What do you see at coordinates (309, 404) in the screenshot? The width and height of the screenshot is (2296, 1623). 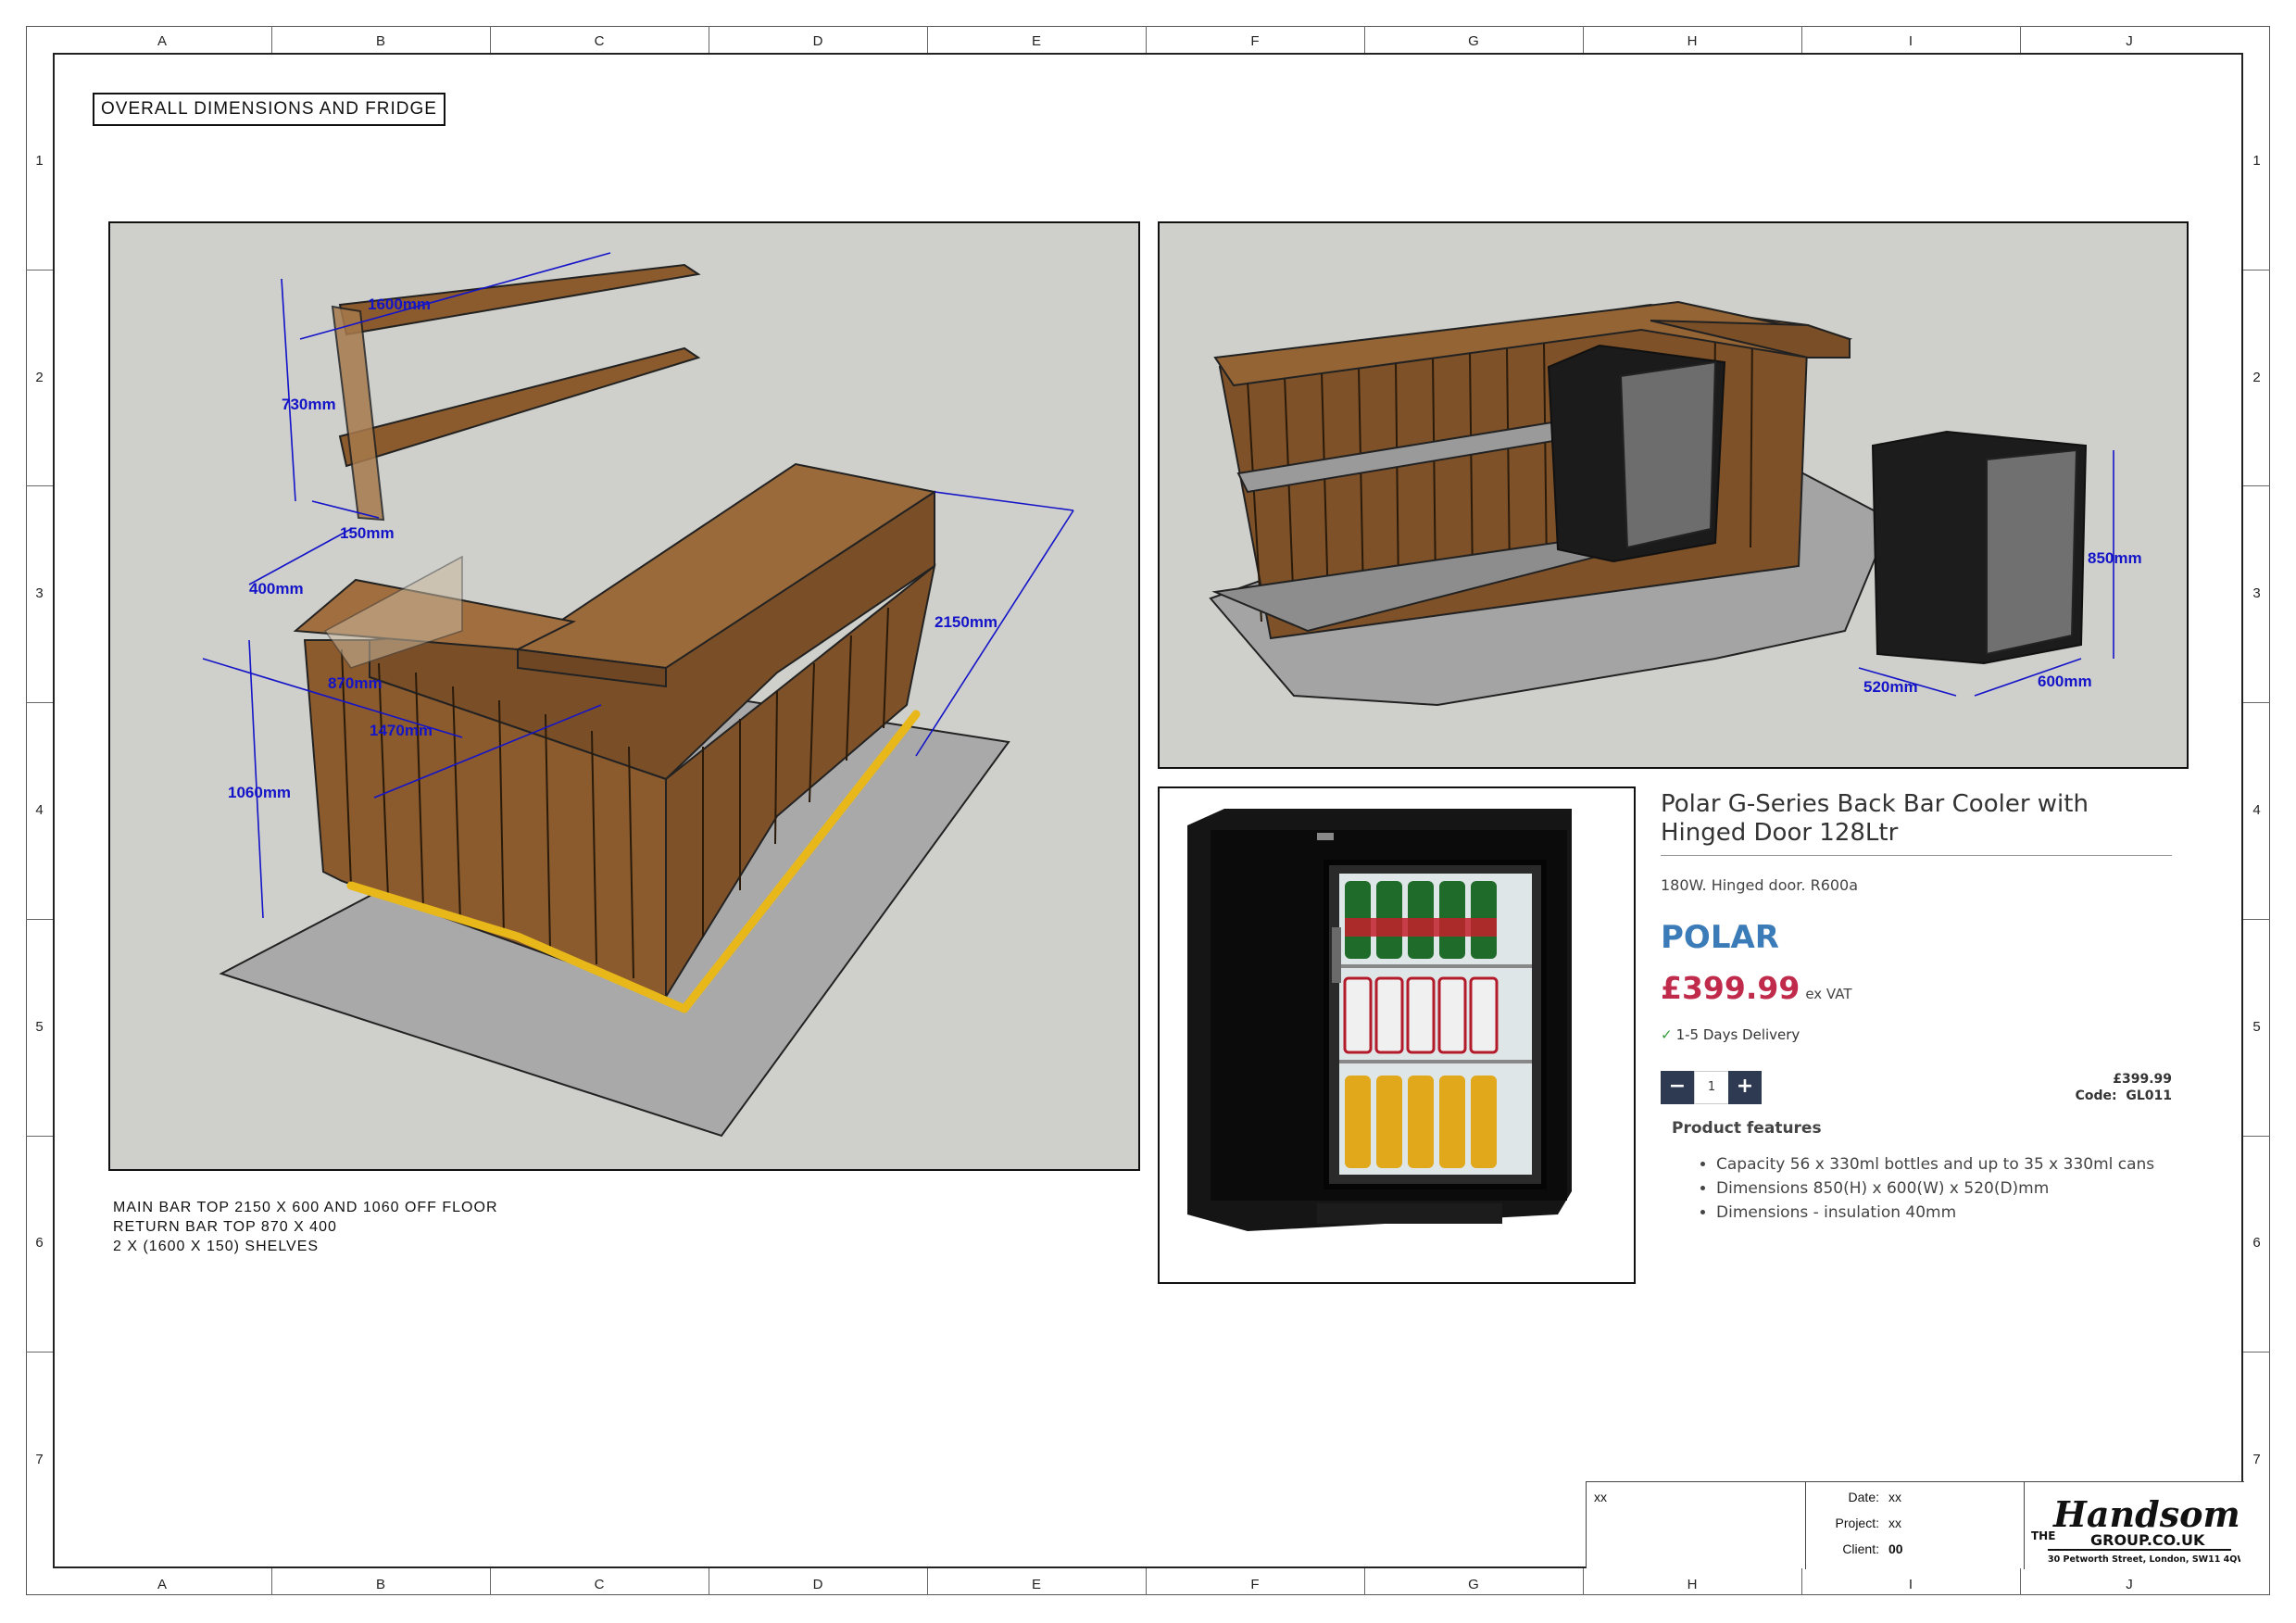 I see `dim-shelf-height: 730mm` at bounding box center [309, 404].